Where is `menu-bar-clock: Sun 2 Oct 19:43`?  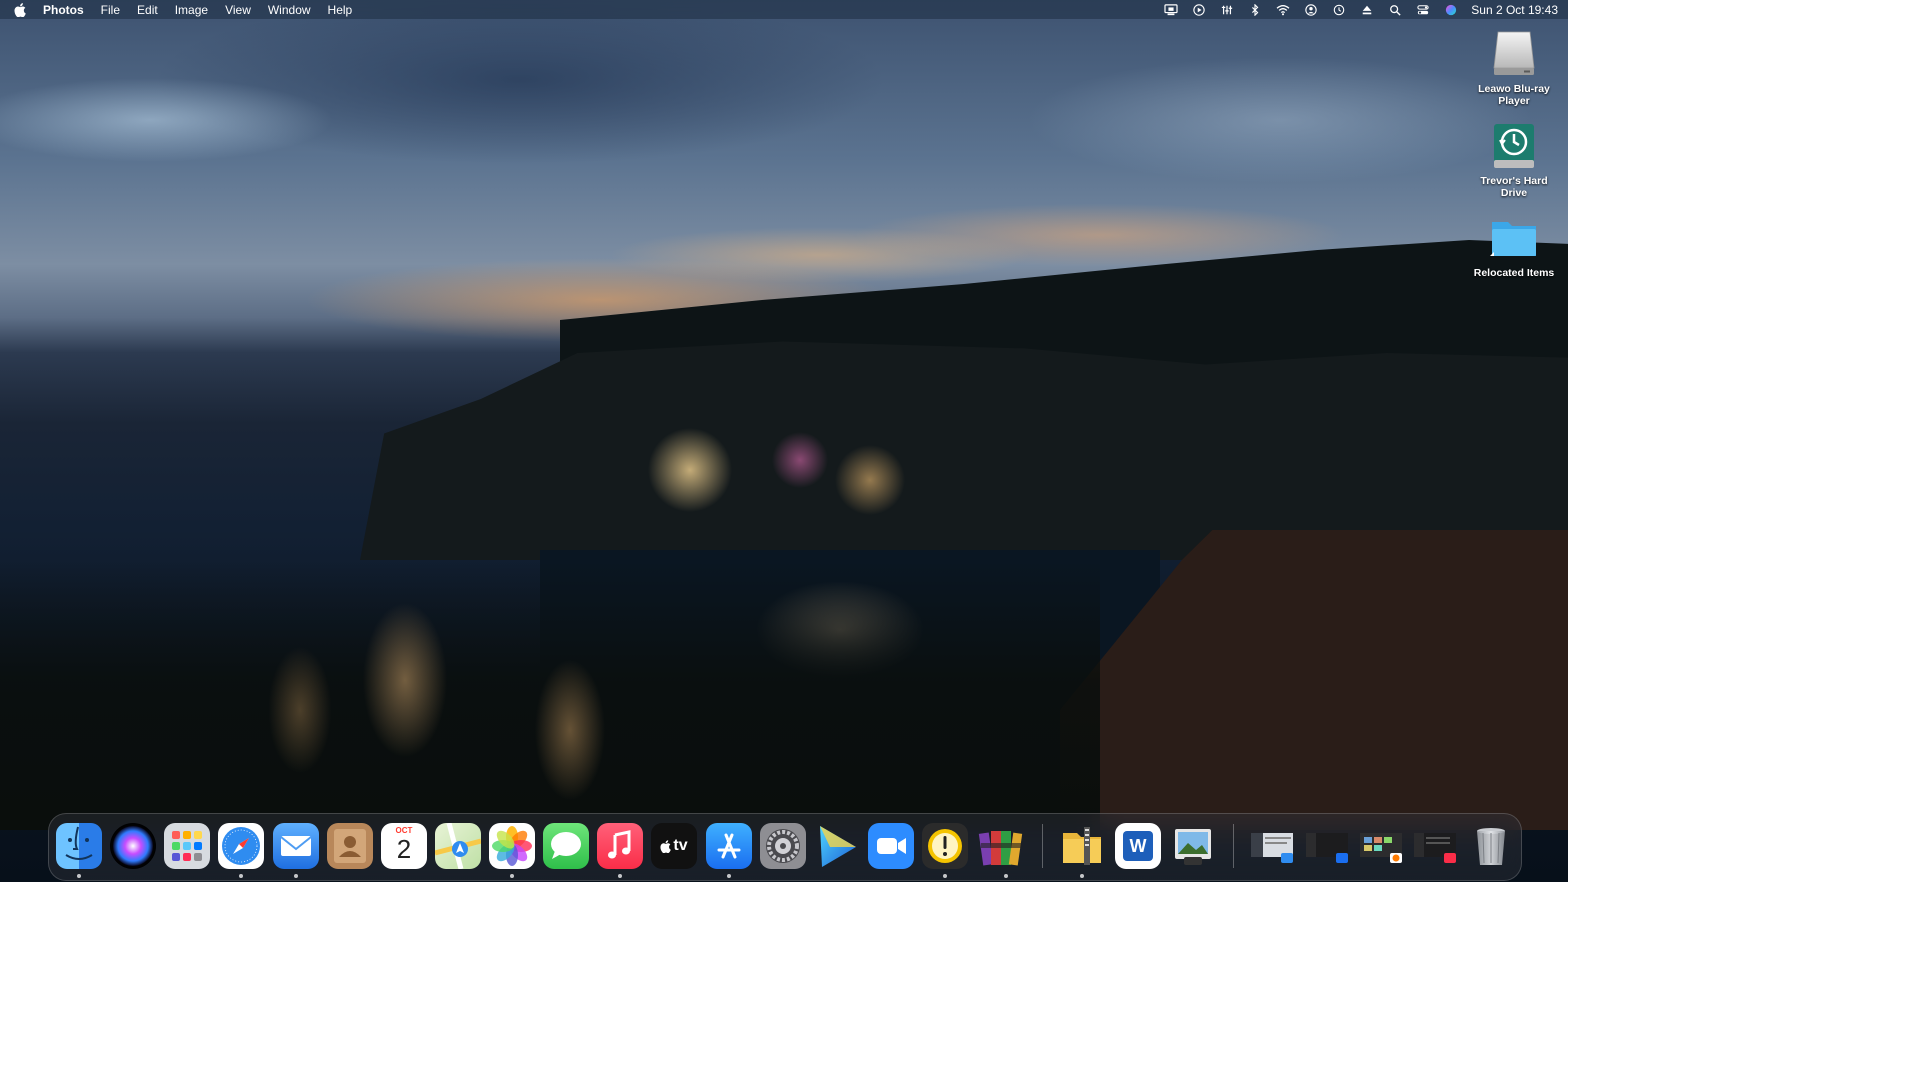 menu-bar-clock: Sun 2 Oct 19:43 is located at coordinates (1514, 10).